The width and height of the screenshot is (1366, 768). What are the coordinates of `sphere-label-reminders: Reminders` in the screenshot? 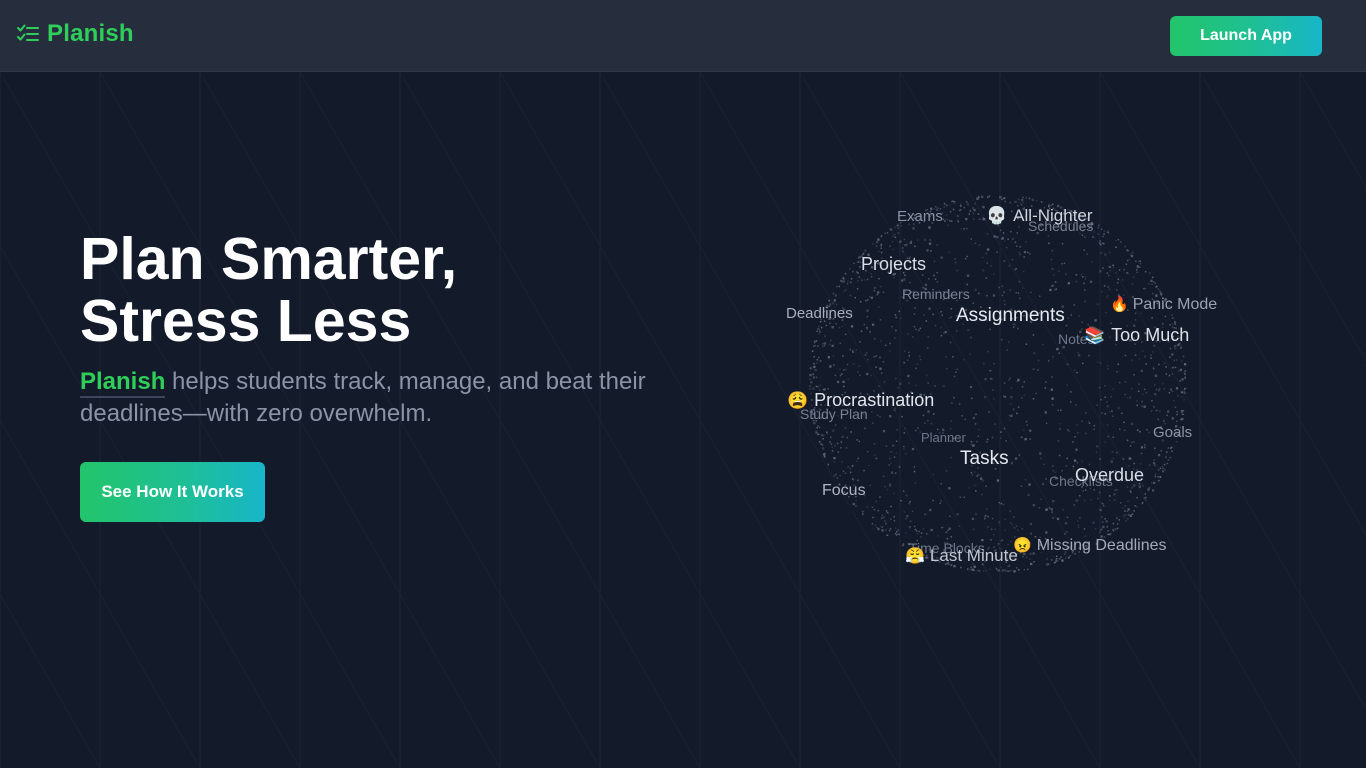 It's located at (936, 294).